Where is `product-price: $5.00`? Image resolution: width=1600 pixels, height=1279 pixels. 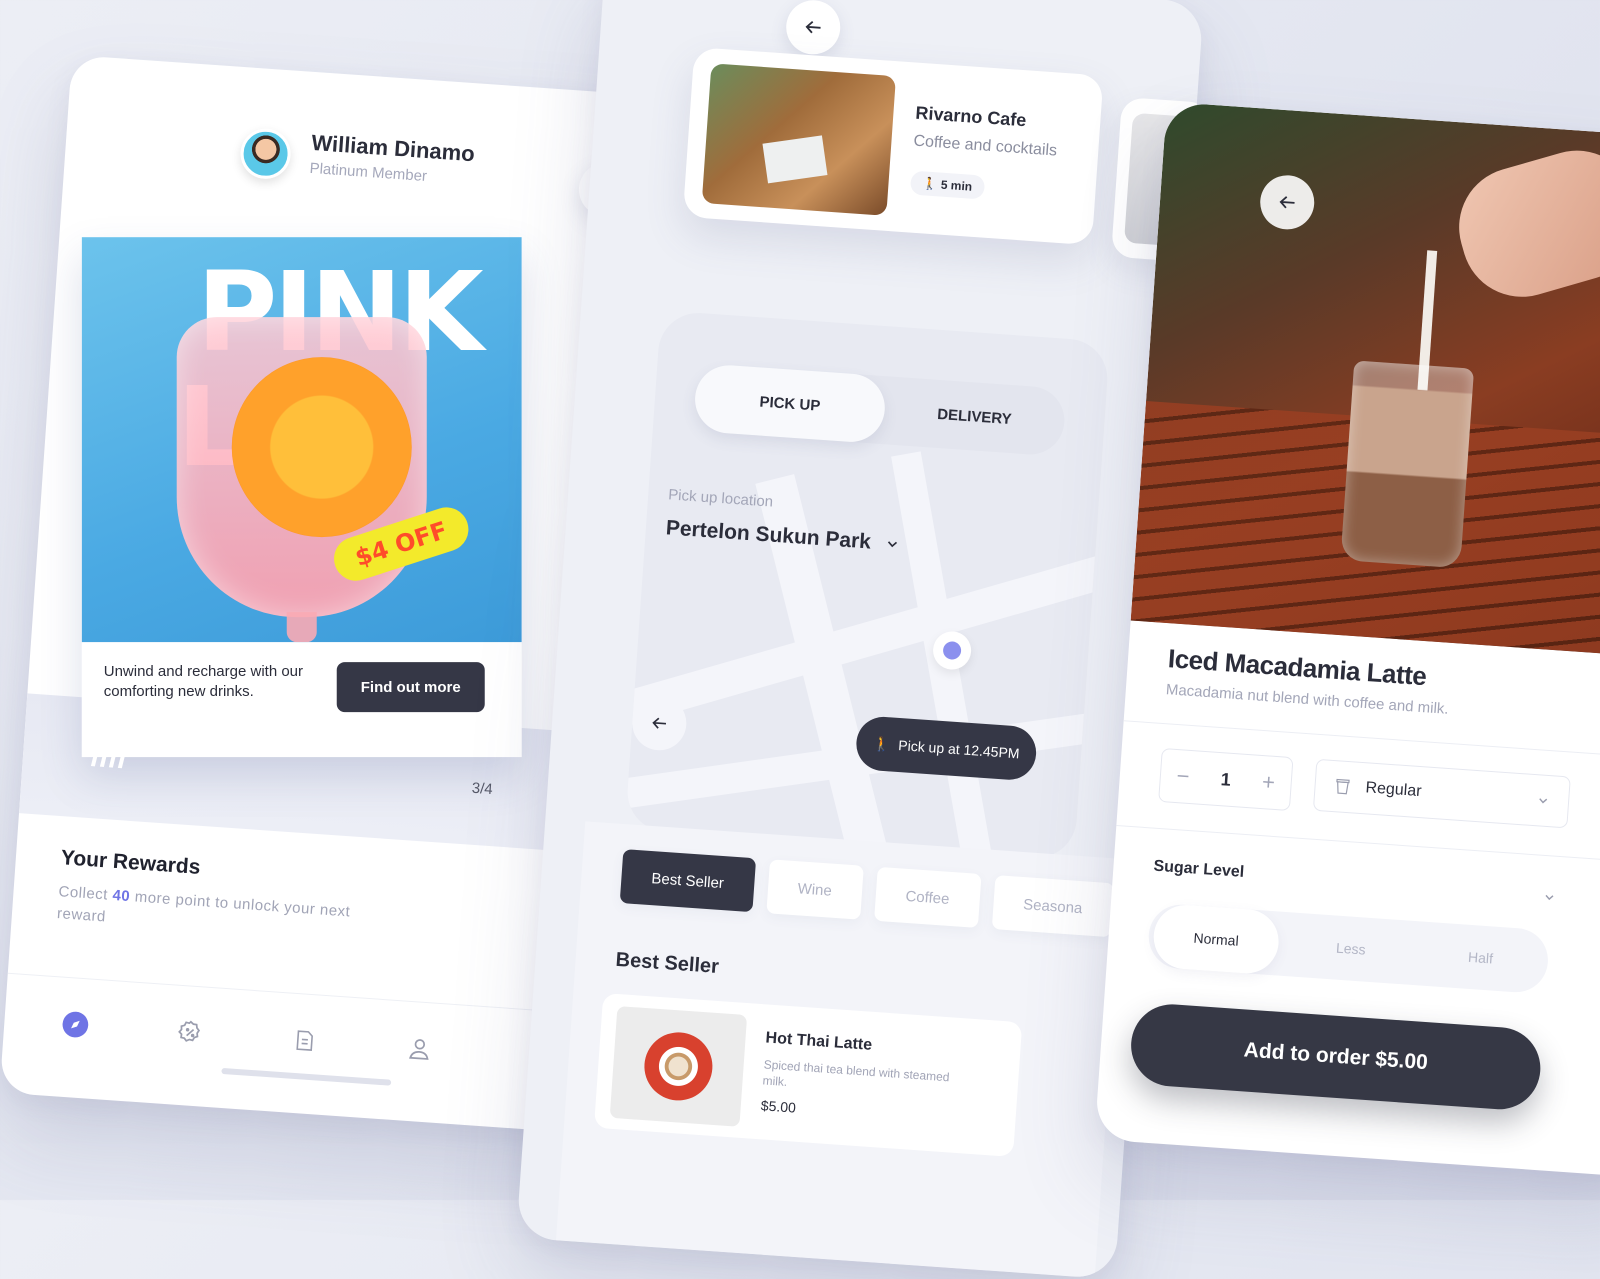
product-price: $5.00 is located at coordinates (778, 1106).